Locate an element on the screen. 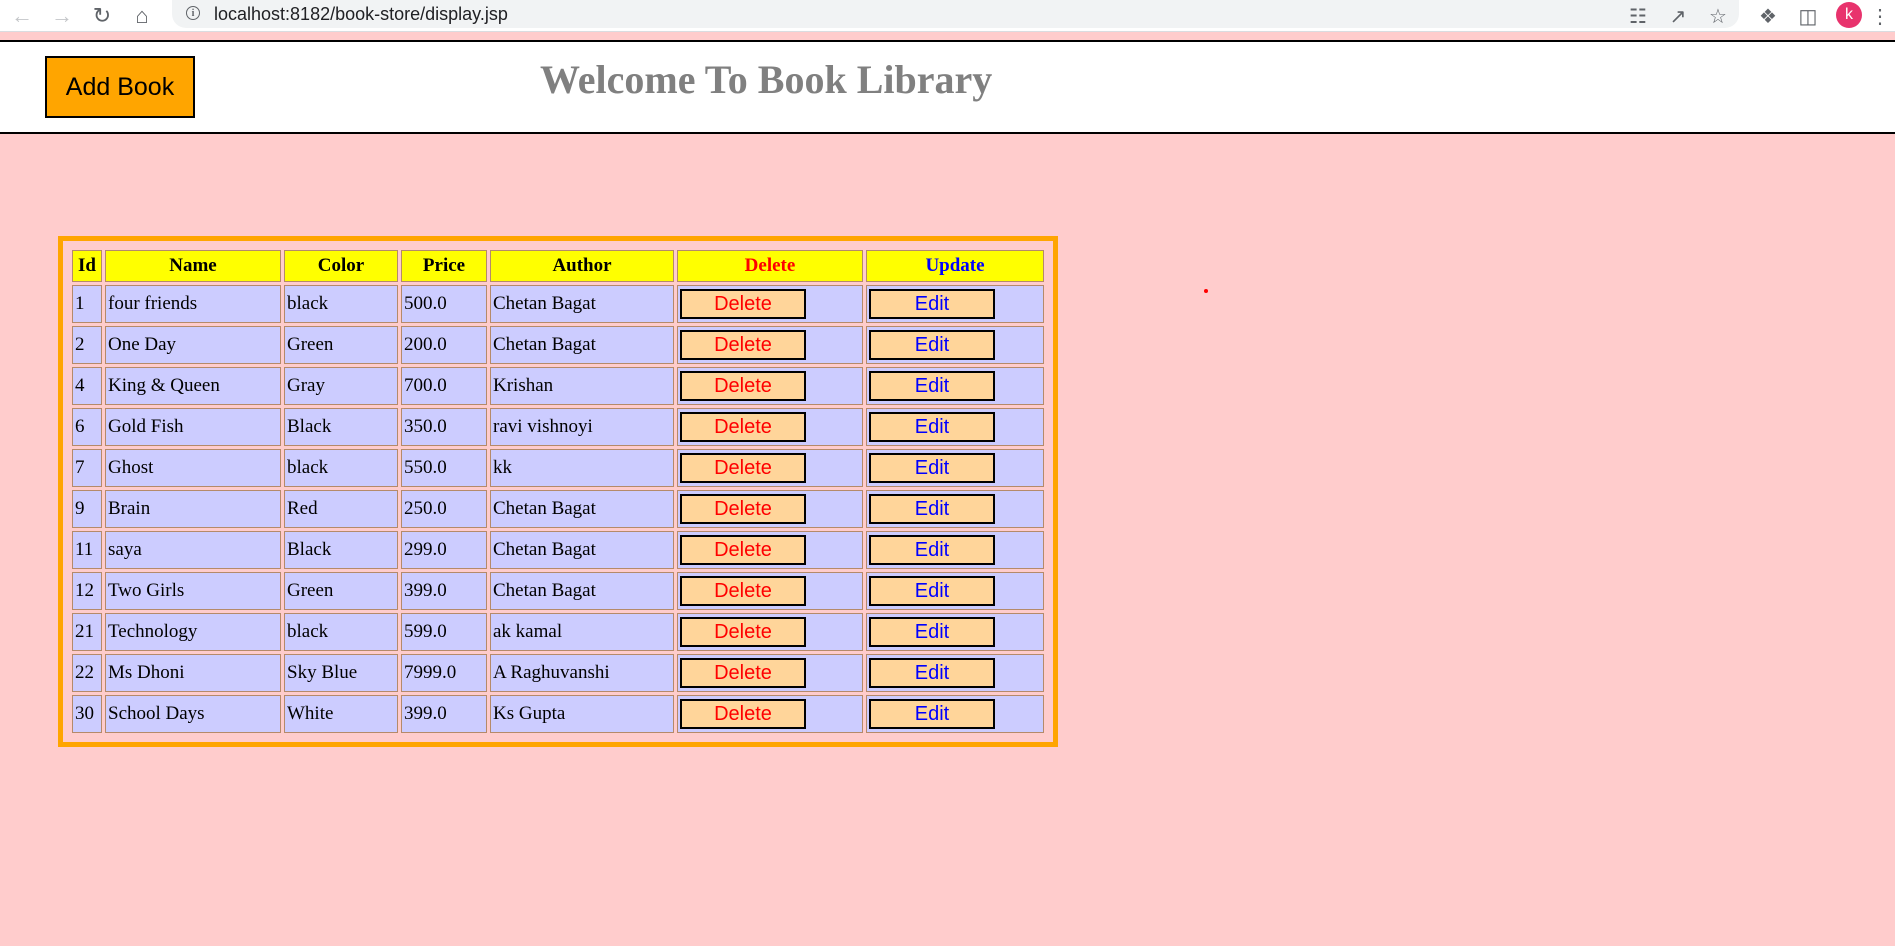  side-panel-icon: ◫ is located at coordinates (1808, 16).